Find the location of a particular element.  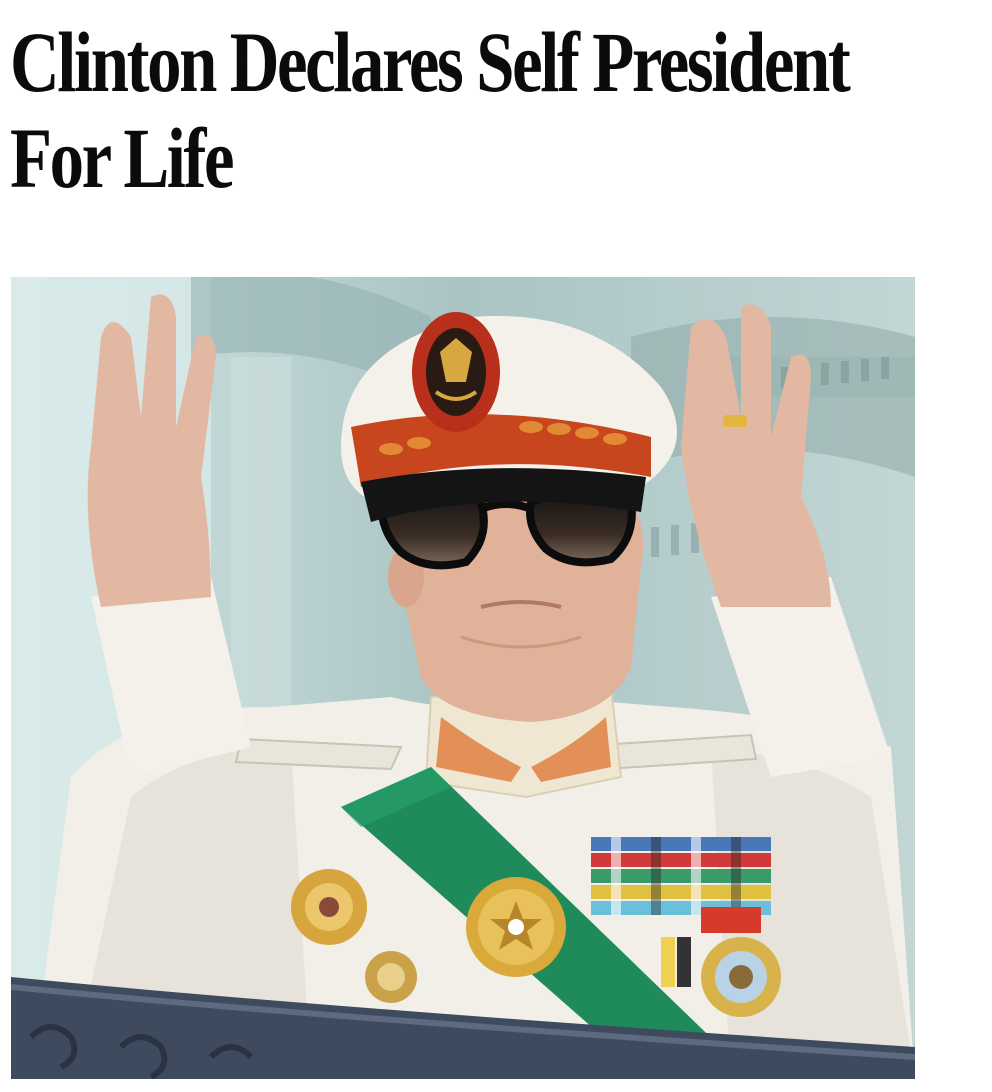

headline-line-2: For Life is located at coordinates (122, 158).